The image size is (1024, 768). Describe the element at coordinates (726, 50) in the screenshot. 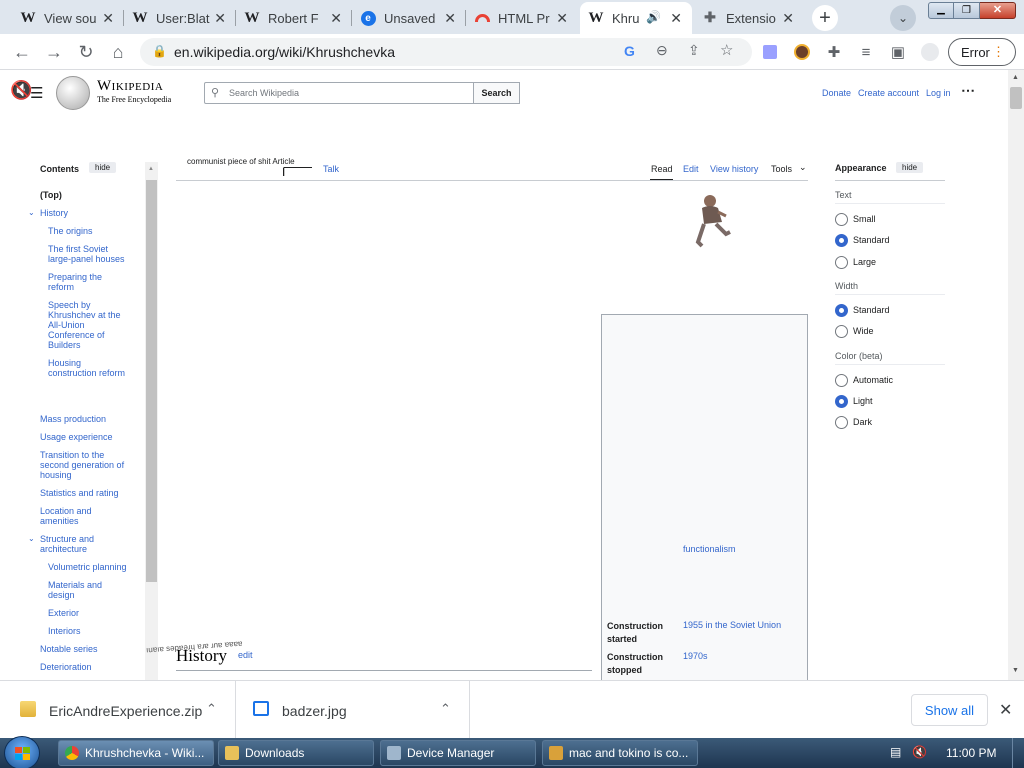

I see `bookmark-star-icon: ☆` at that location.